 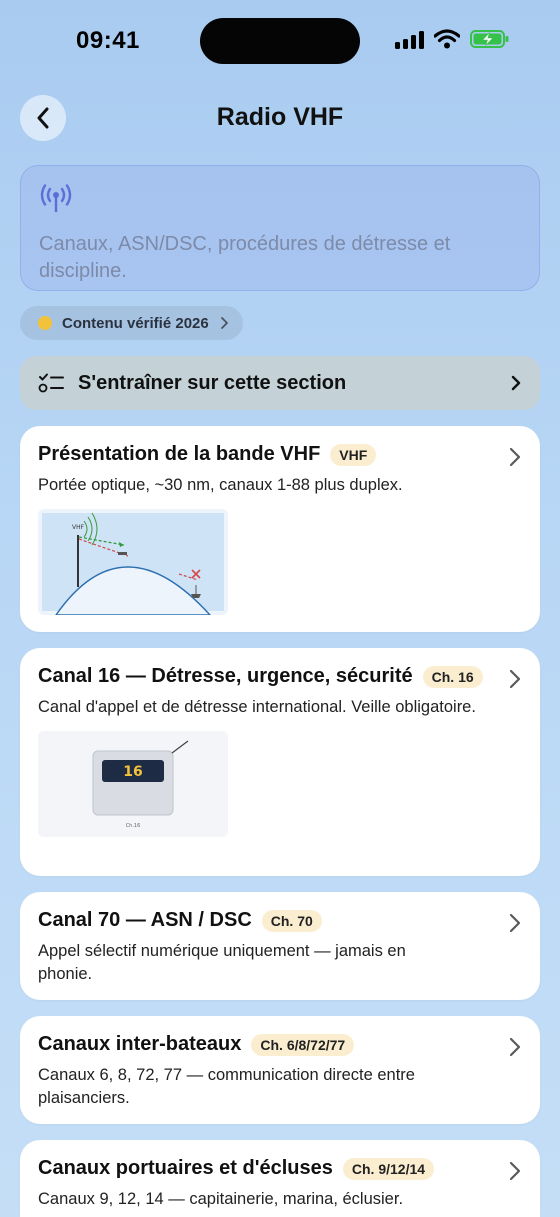 What do you see at coordinates (145, 920) in the screenshot?
I see `topic-card-title: Canal 70 — ASN / DSC` at bounding box center [145, 920].